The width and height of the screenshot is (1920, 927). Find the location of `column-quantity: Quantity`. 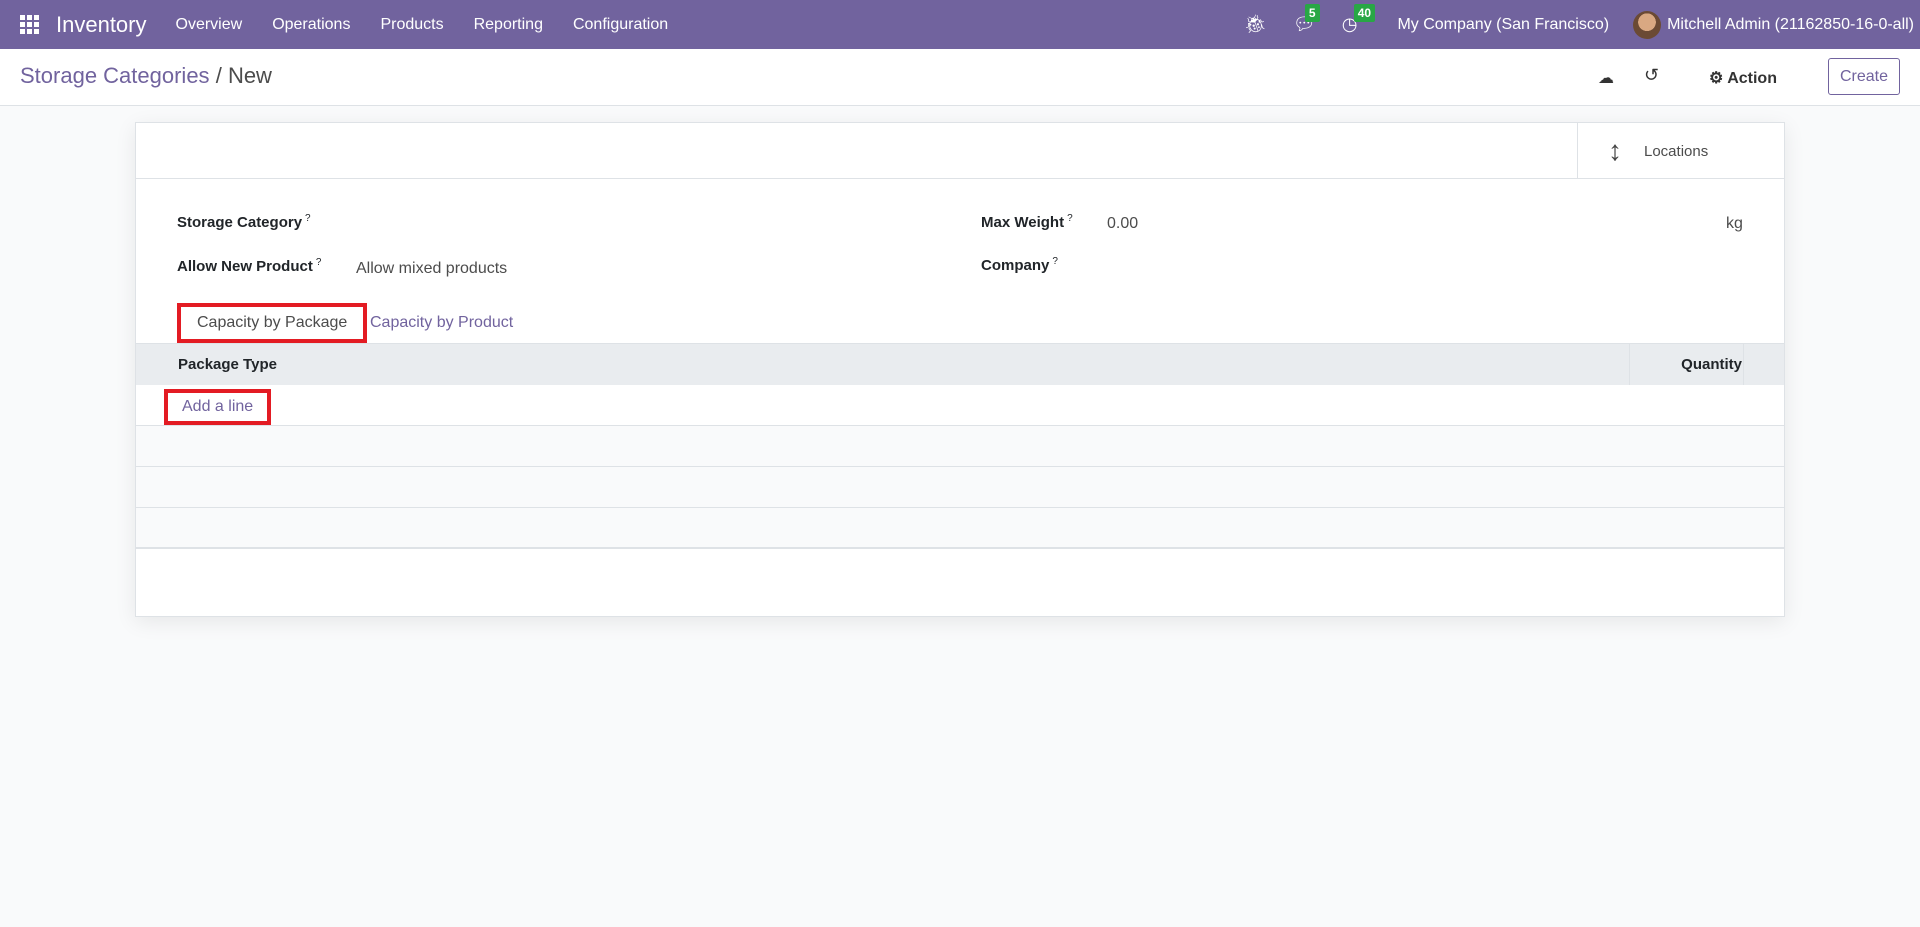

column-quantity: Quantity is located at coordinates (1711, 364).